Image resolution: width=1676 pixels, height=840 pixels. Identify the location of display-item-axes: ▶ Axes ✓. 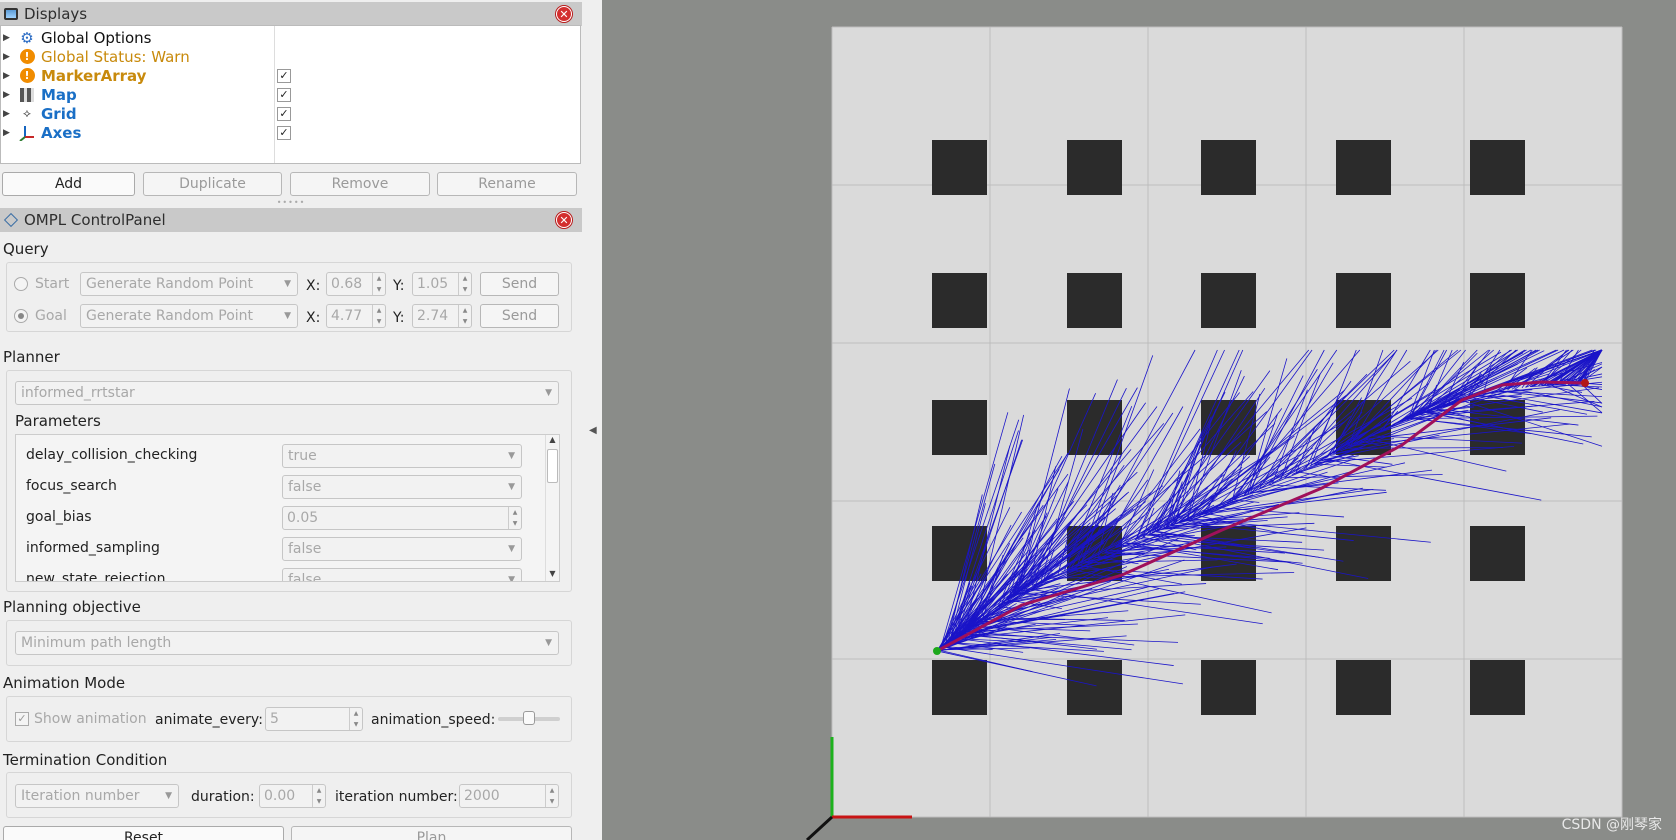
(291, 132).